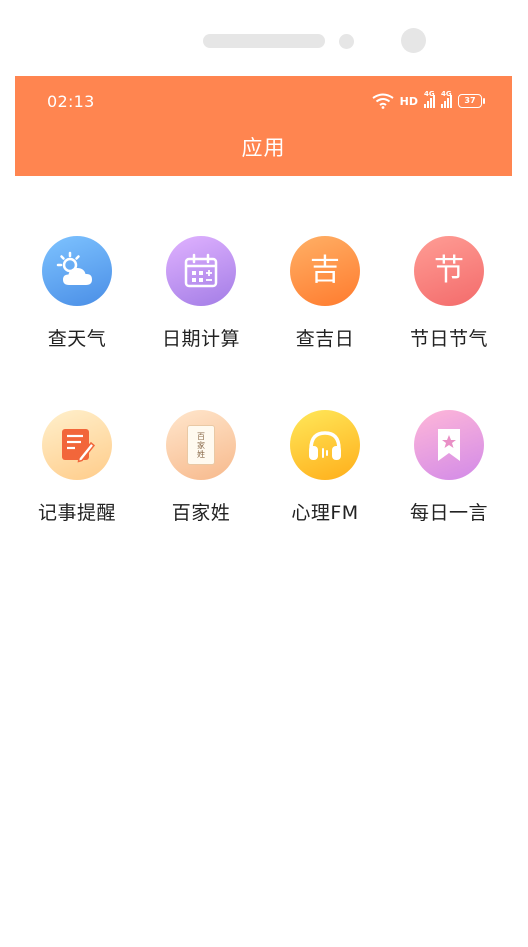  What do you see at coordinates (471, 101) in the screenshot?
I see `battery-icon: 37` at bounding box center [471, 101].